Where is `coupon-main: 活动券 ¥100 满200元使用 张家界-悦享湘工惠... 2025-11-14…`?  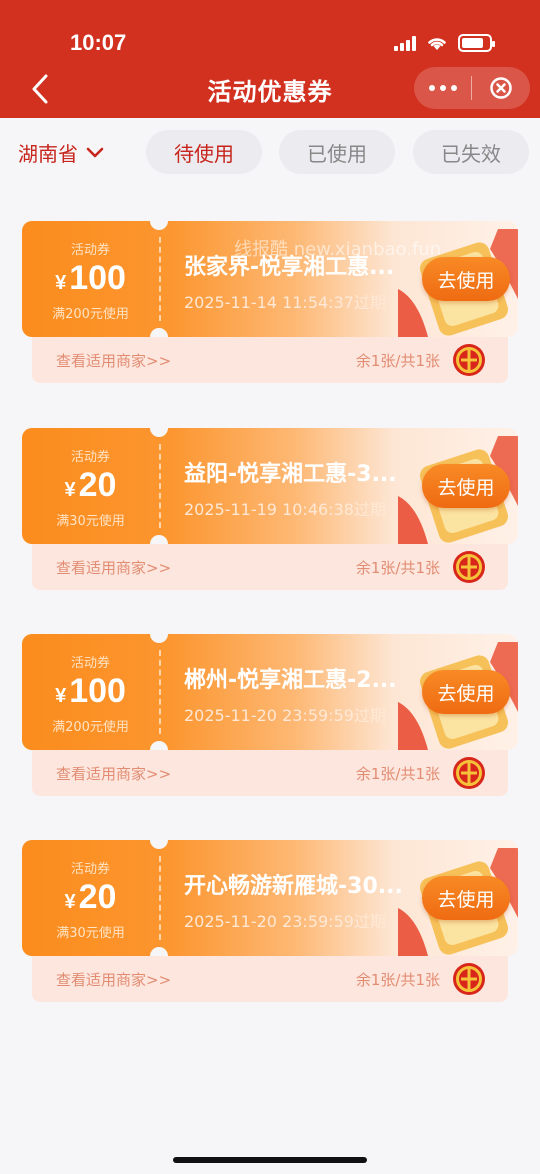 coupon-main: 活动券 ¥100 满200元使用 张家界-悦享湘工惠... 2025-11-14… is located at coordinates (270, 279).